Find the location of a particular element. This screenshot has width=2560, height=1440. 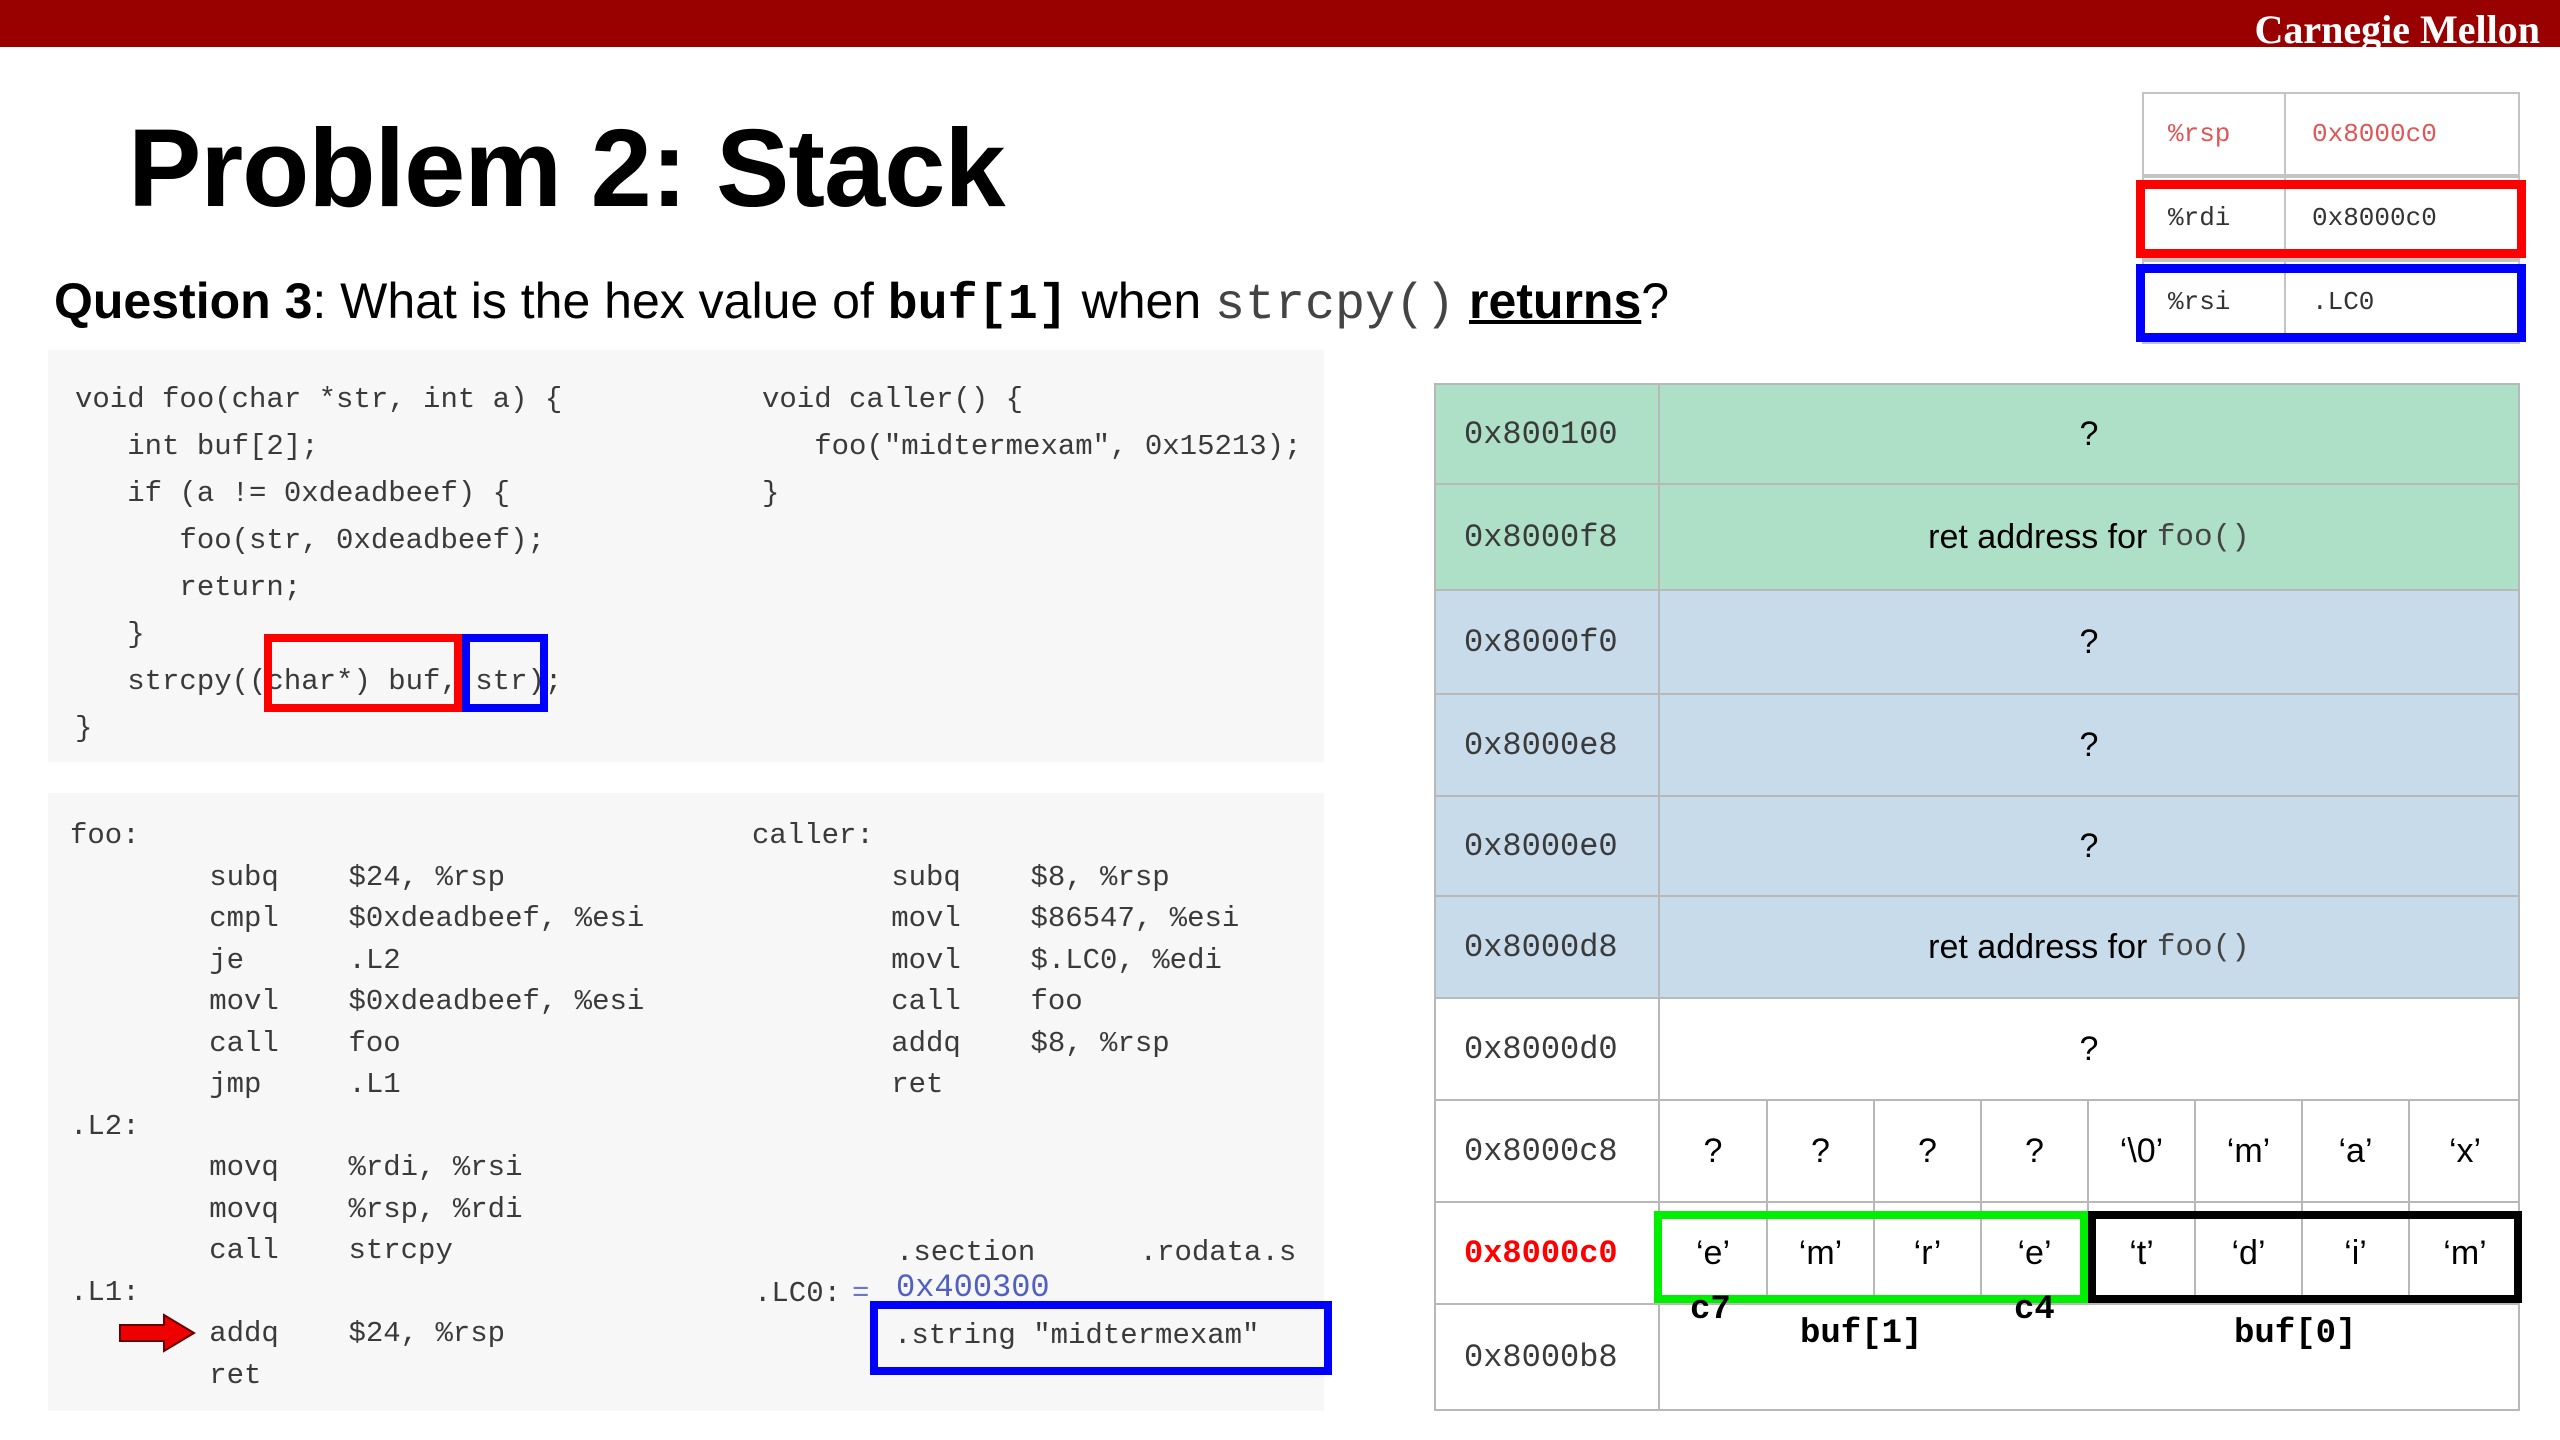

byte-cell: ‘a’ is located at coordinates (2356, 1151).